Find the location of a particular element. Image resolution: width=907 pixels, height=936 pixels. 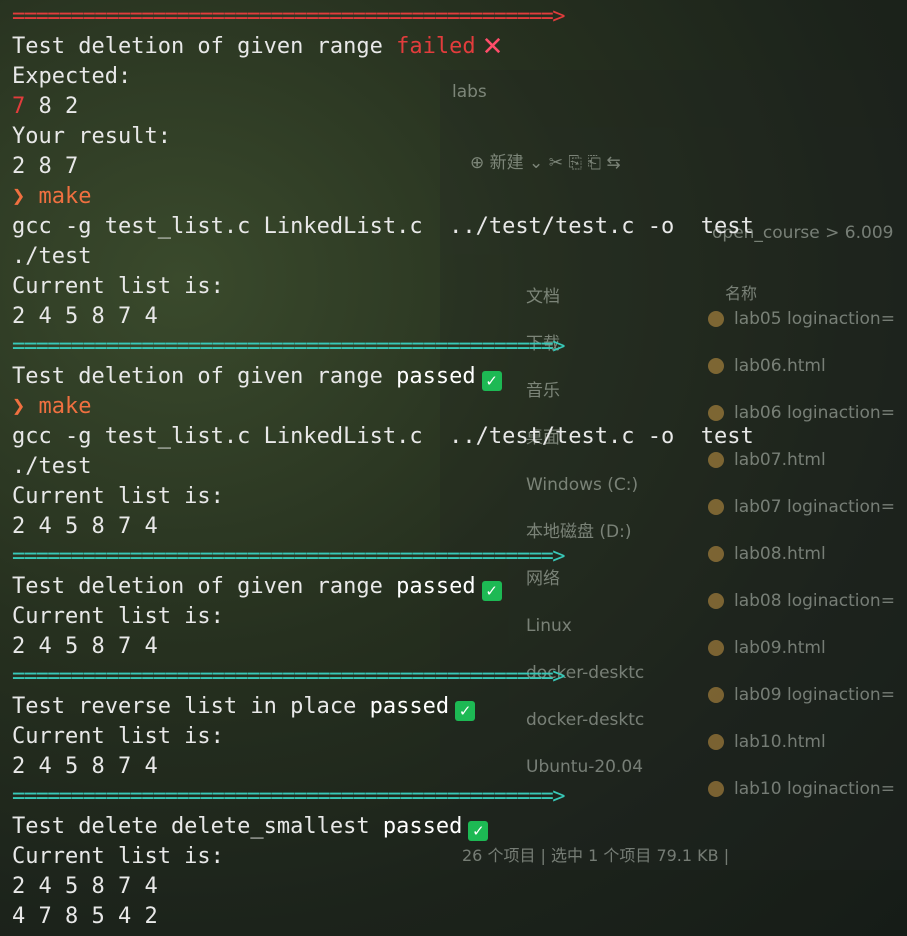

status-failed: failed is located at coordinates (436, 46).